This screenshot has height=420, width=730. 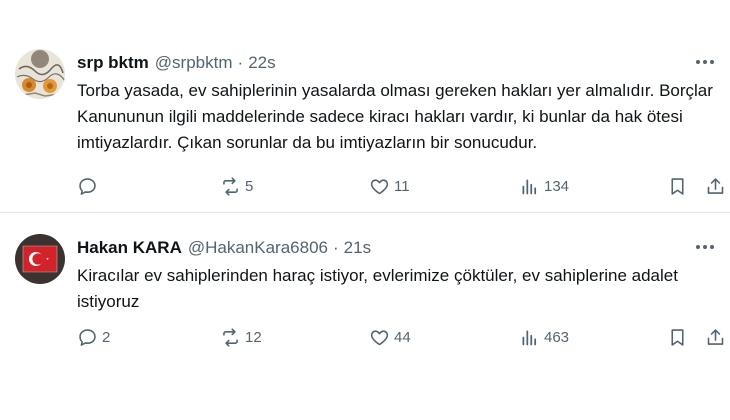 I want to click on author-name: Hakan KARA, so click(x=129, y=248).